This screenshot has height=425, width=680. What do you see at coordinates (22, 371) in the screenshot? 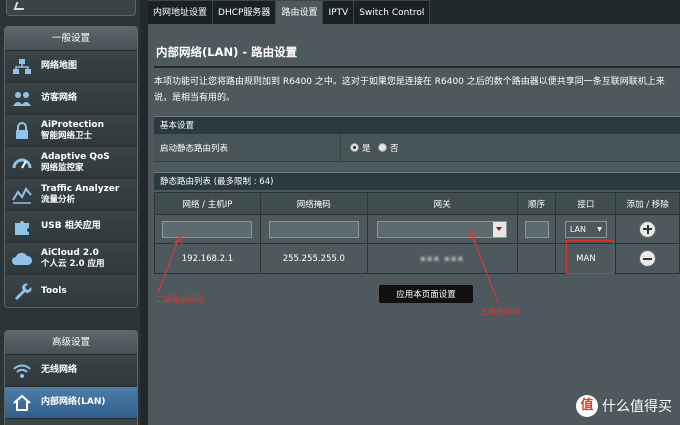
I see `wifi-icon` at bounding box center [22, 371].